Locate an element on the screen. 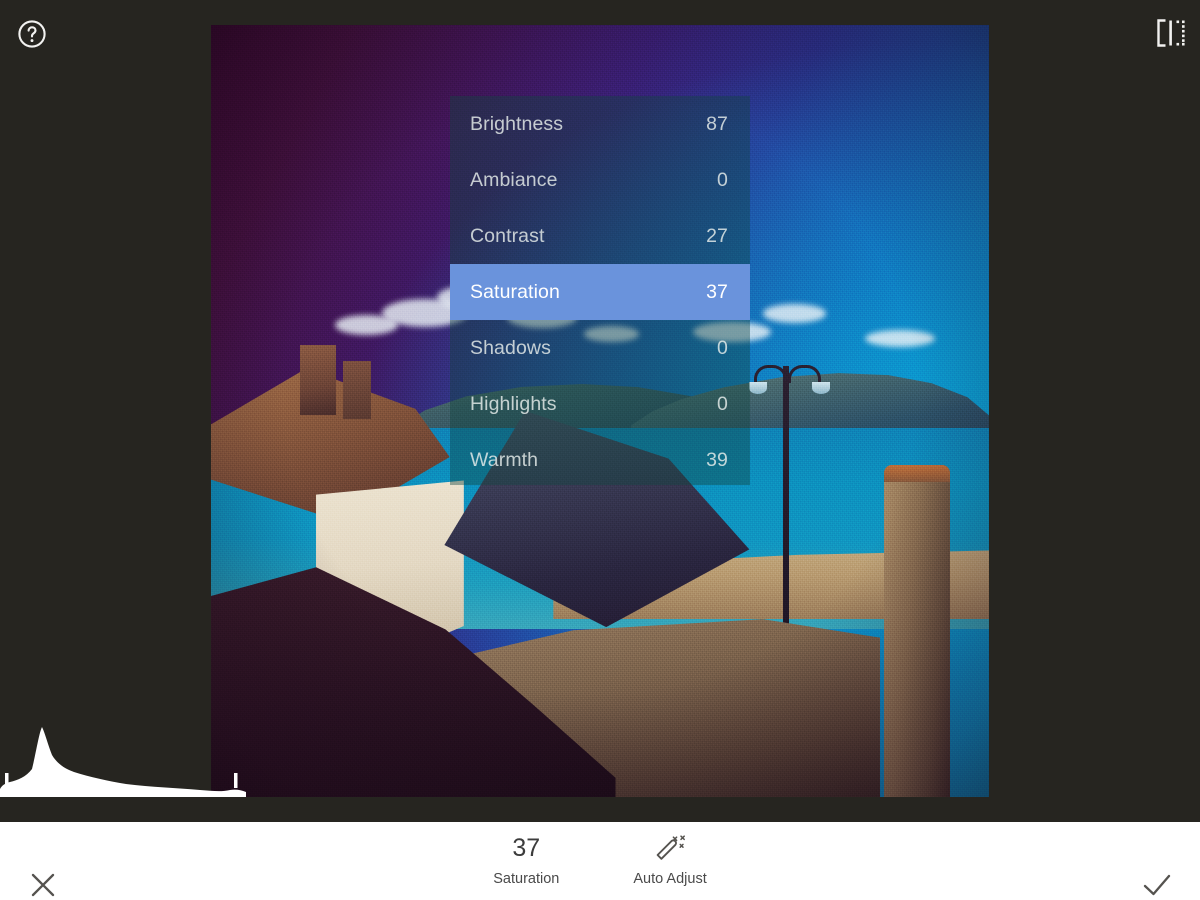  adjustment-label: Warmth is located at coordinates (504, 459).